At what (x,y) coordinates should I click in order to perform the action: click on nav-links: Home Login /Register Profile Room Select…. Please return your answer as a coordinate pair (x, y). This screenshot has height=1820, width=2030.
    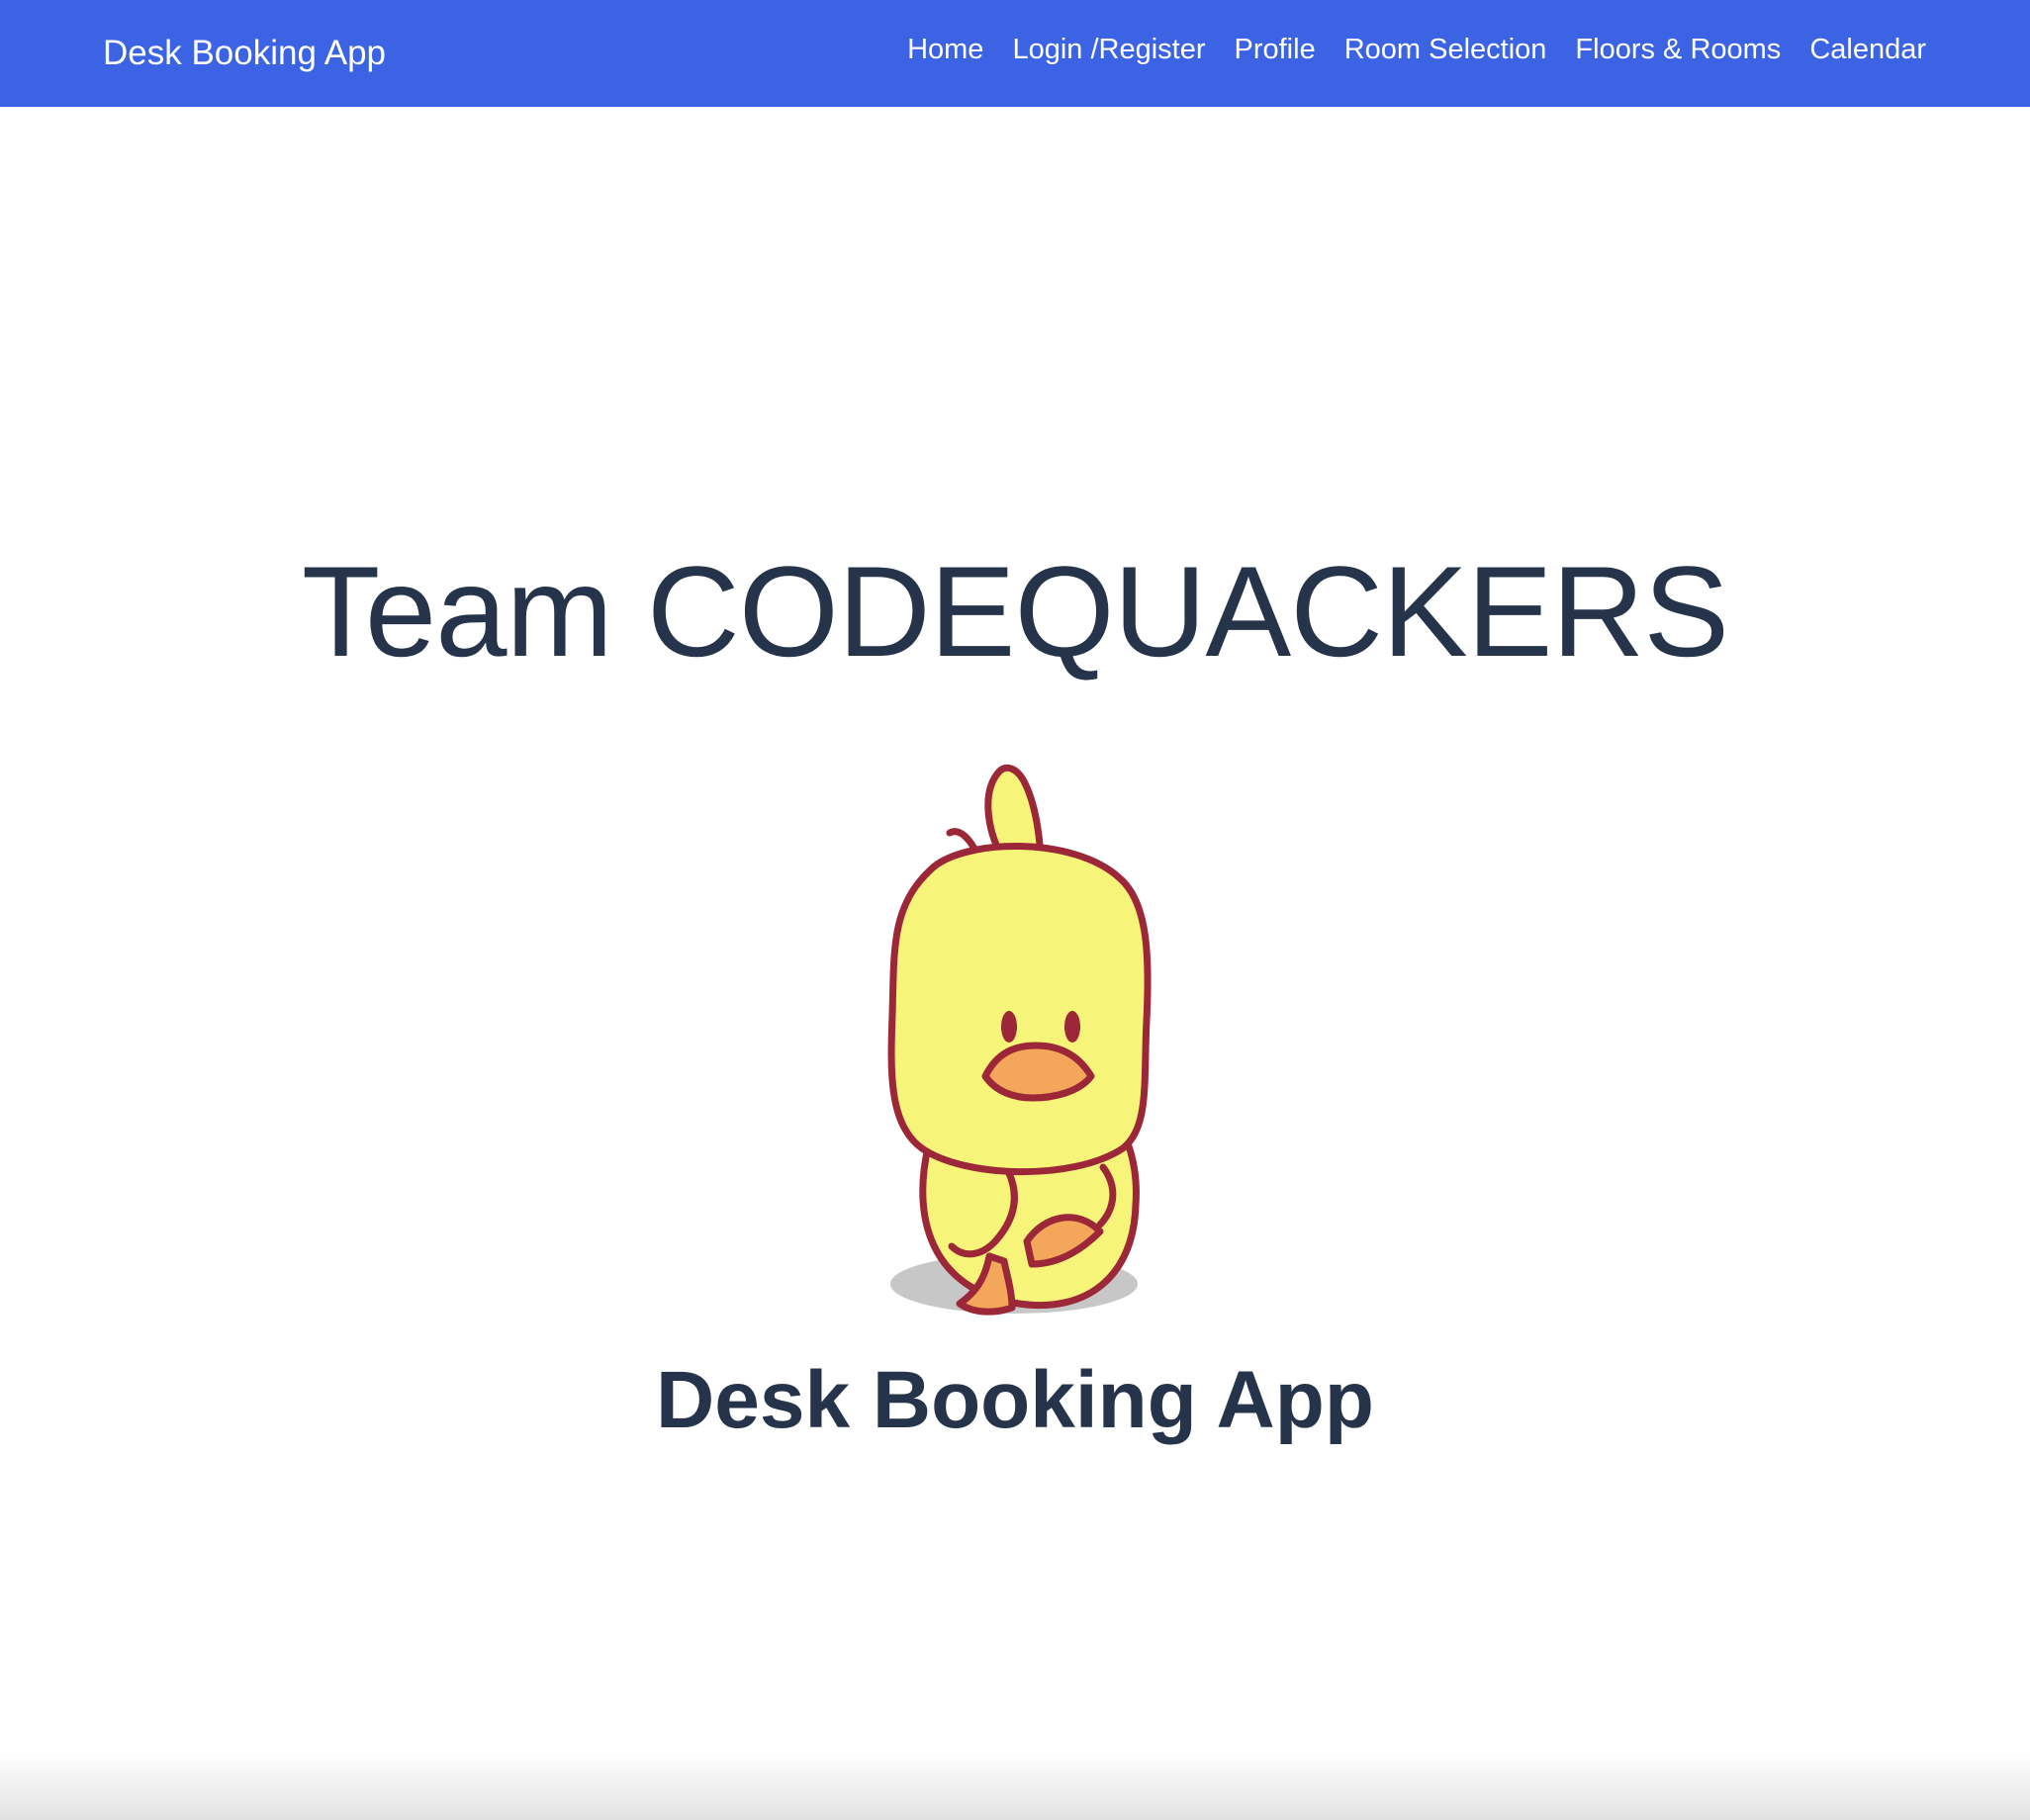
    Looking at the image, I should click on (1416, 49).